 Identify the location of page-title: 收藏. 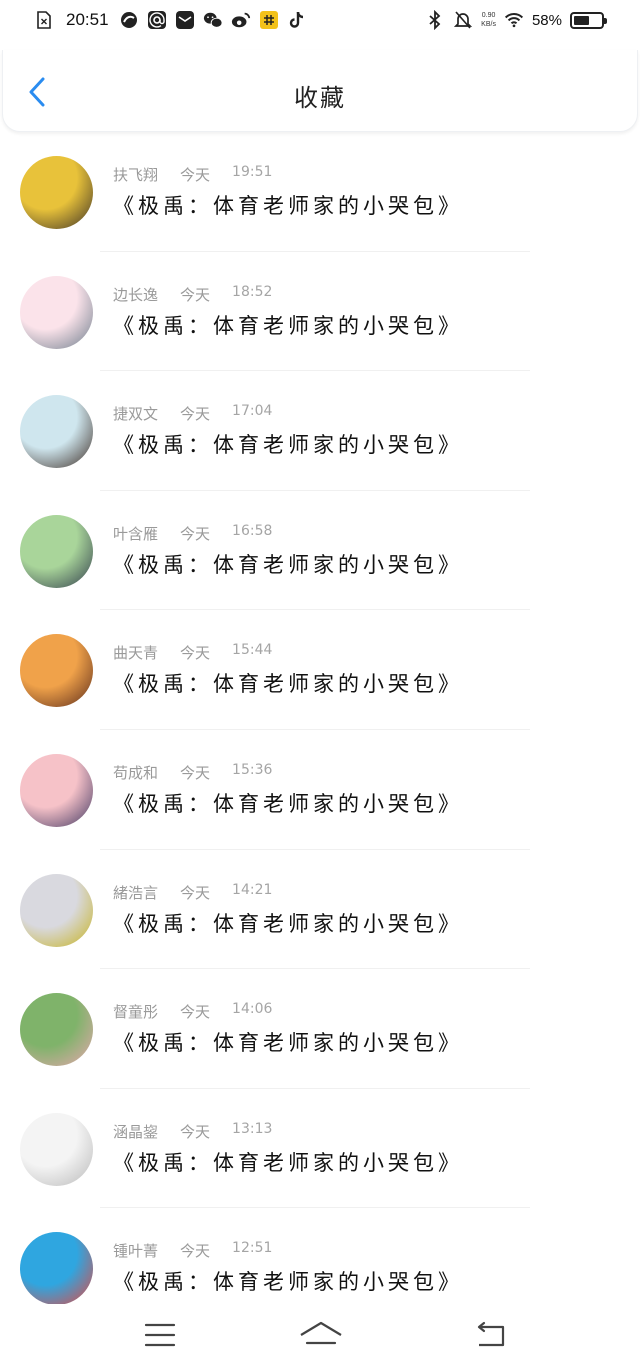
(320, 98).